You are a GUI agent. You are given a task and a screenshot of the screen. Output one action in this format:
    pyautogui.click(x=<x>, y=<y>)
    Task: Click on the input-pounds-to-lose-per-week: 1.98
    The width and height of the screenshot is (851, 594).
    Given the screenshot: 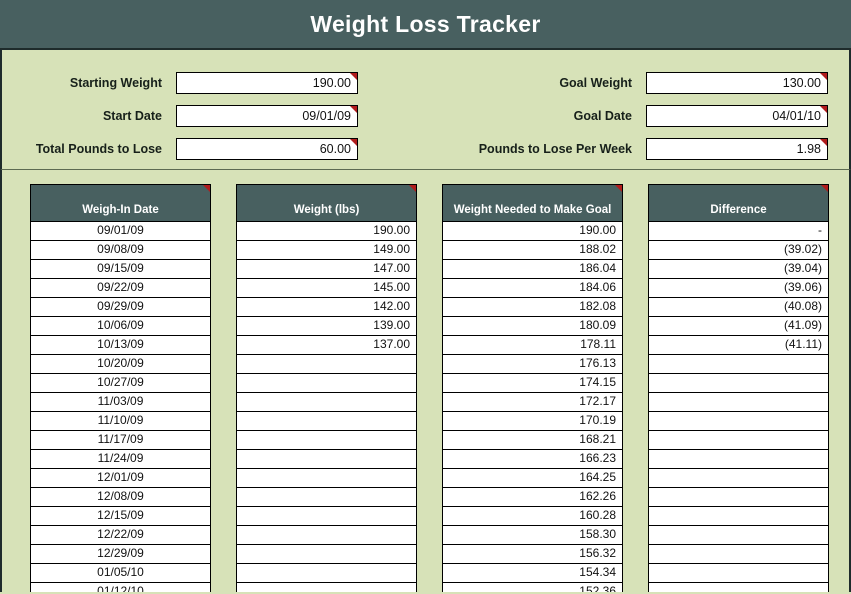 What is the action you would take?
    pyautogui.click(x=737, y=149)
    